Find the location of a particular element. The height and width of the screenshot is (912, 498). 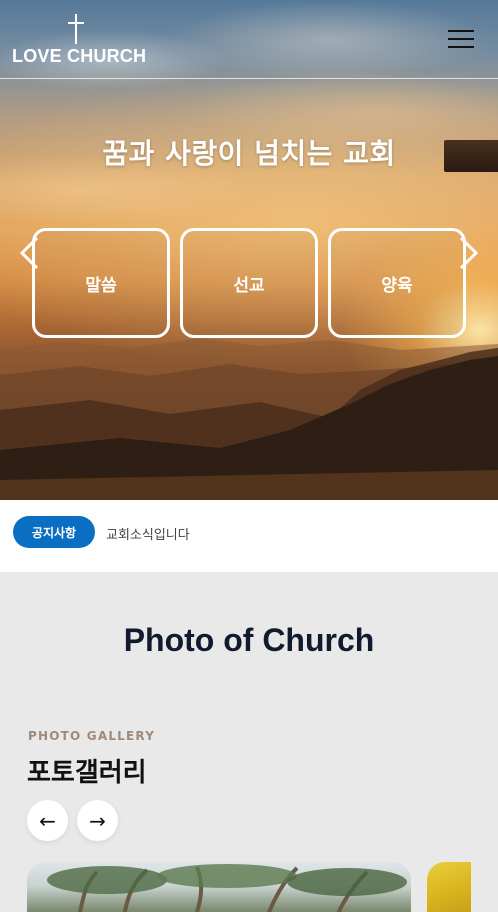

menu-button is located at coordinates (462, 39).